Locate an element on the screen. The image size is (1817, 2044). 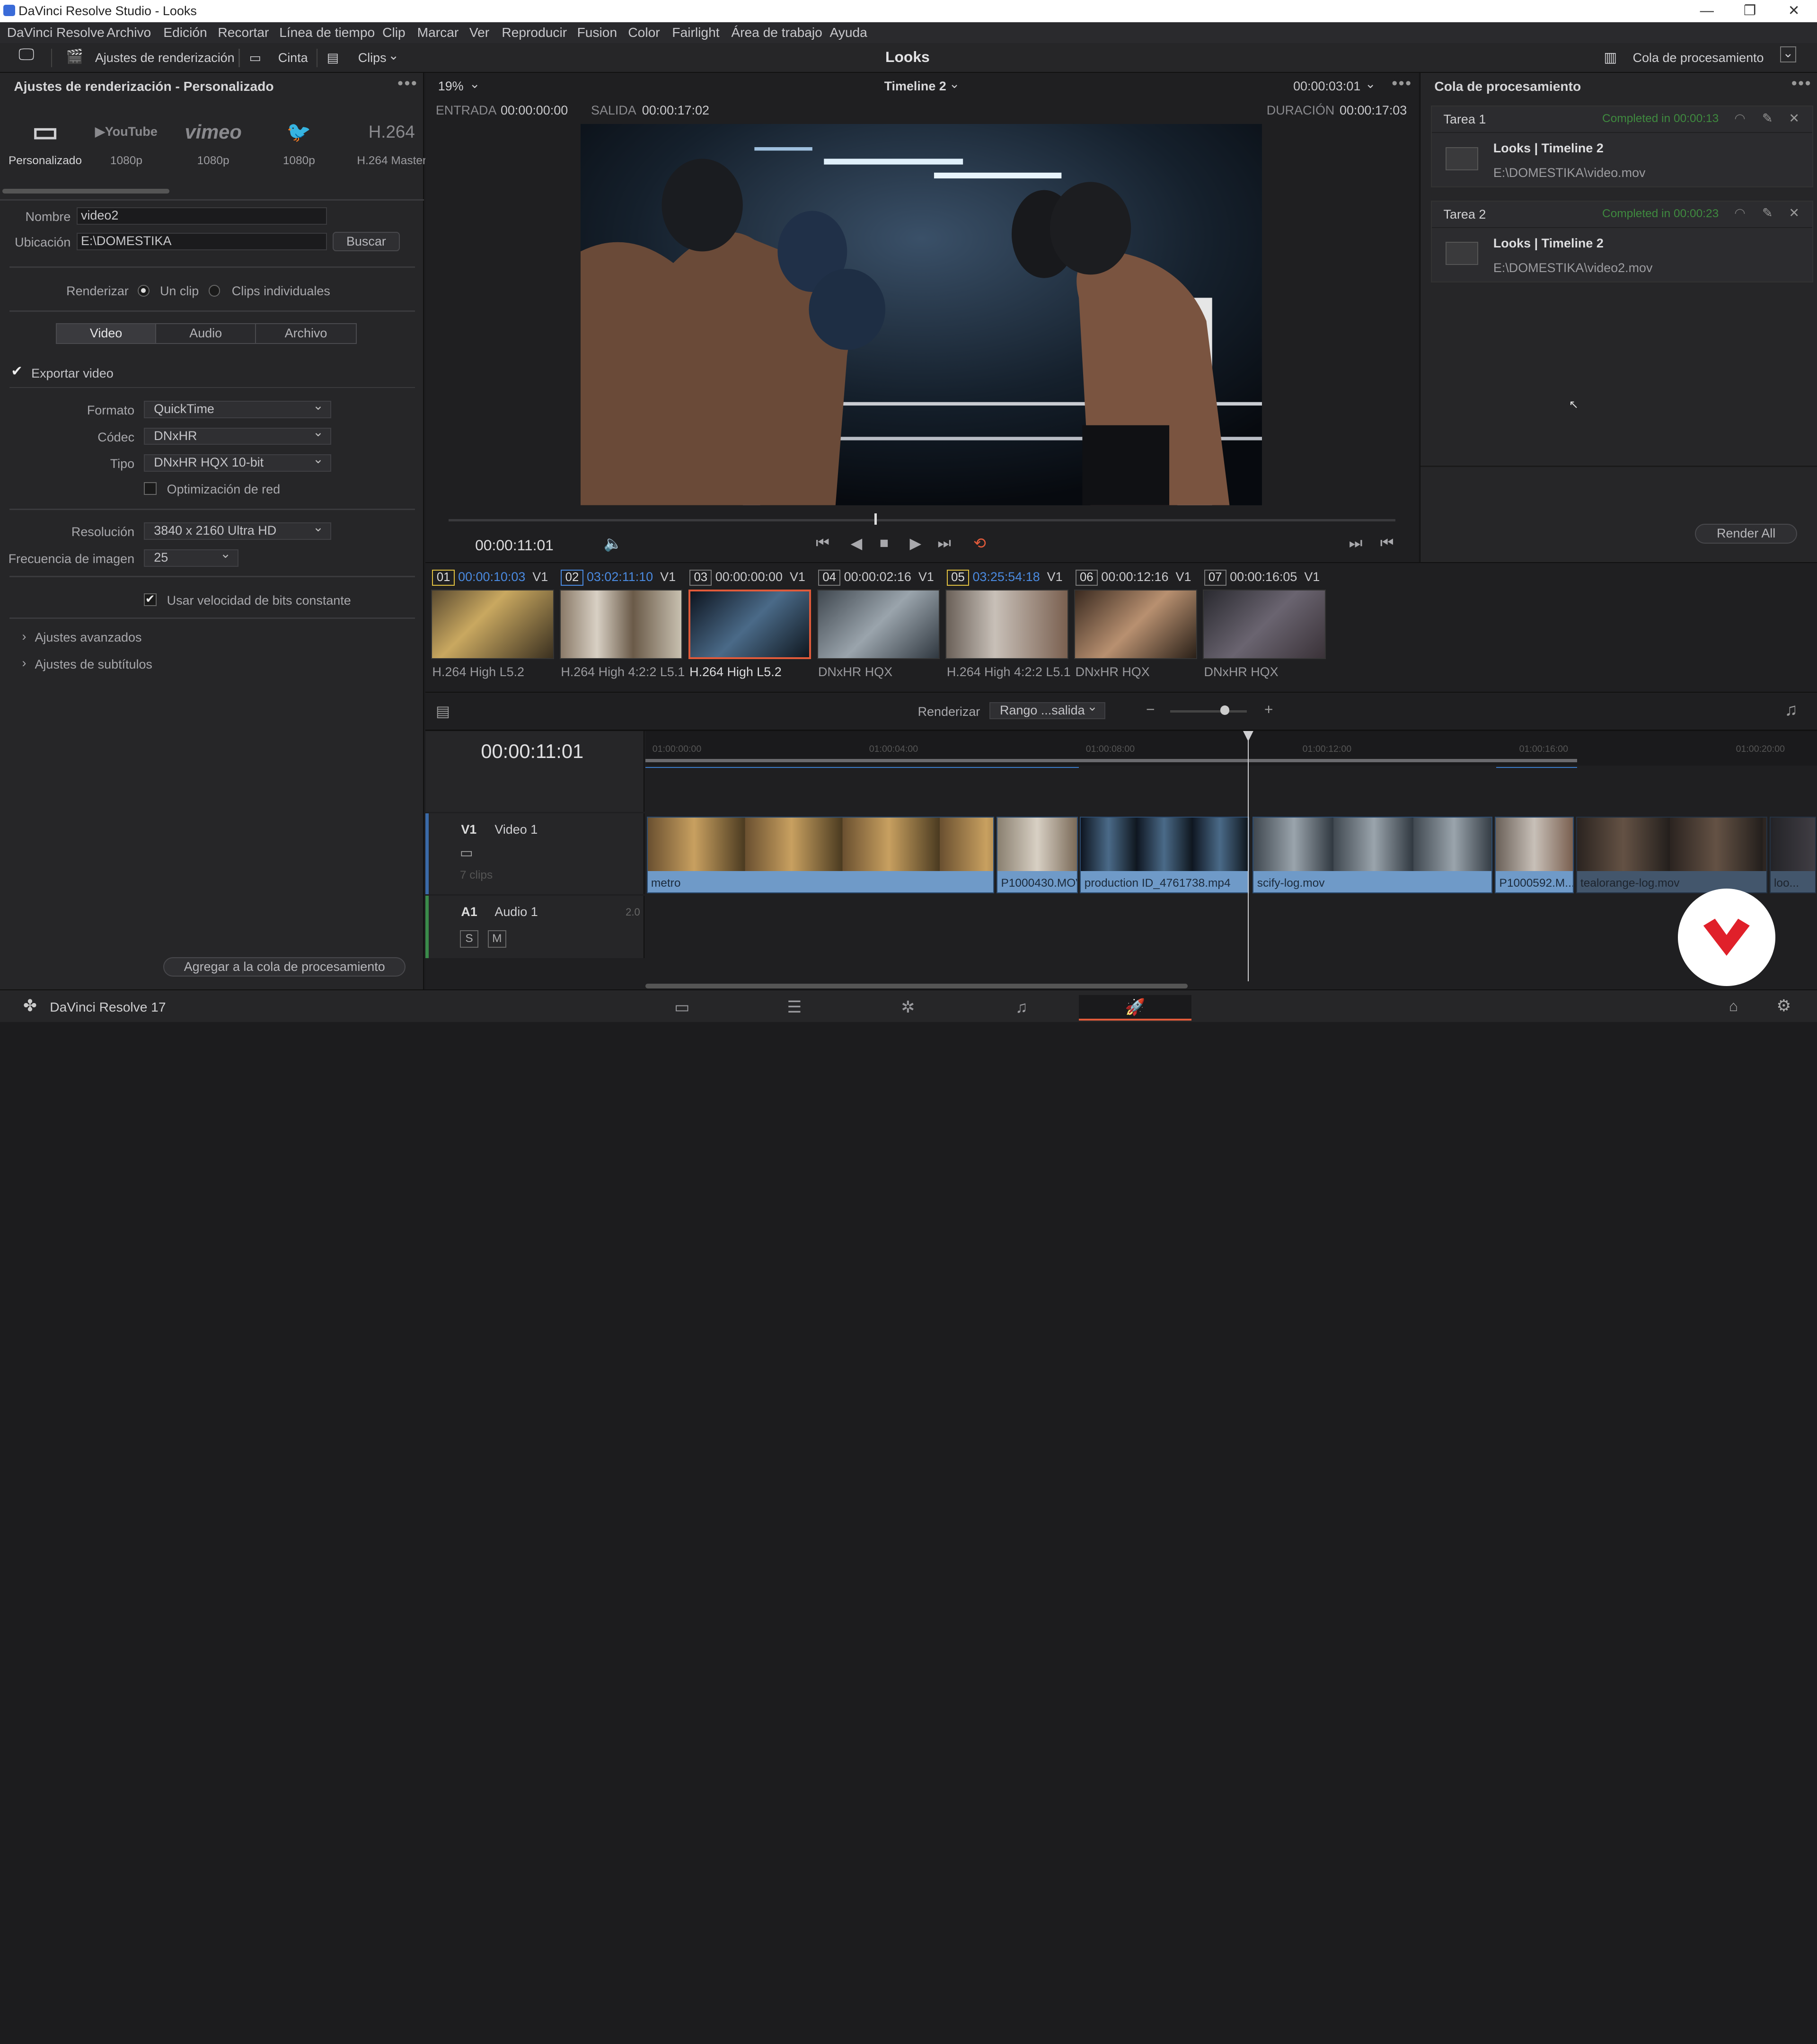
timeline-playhead is located at coordinates (1248, 856).